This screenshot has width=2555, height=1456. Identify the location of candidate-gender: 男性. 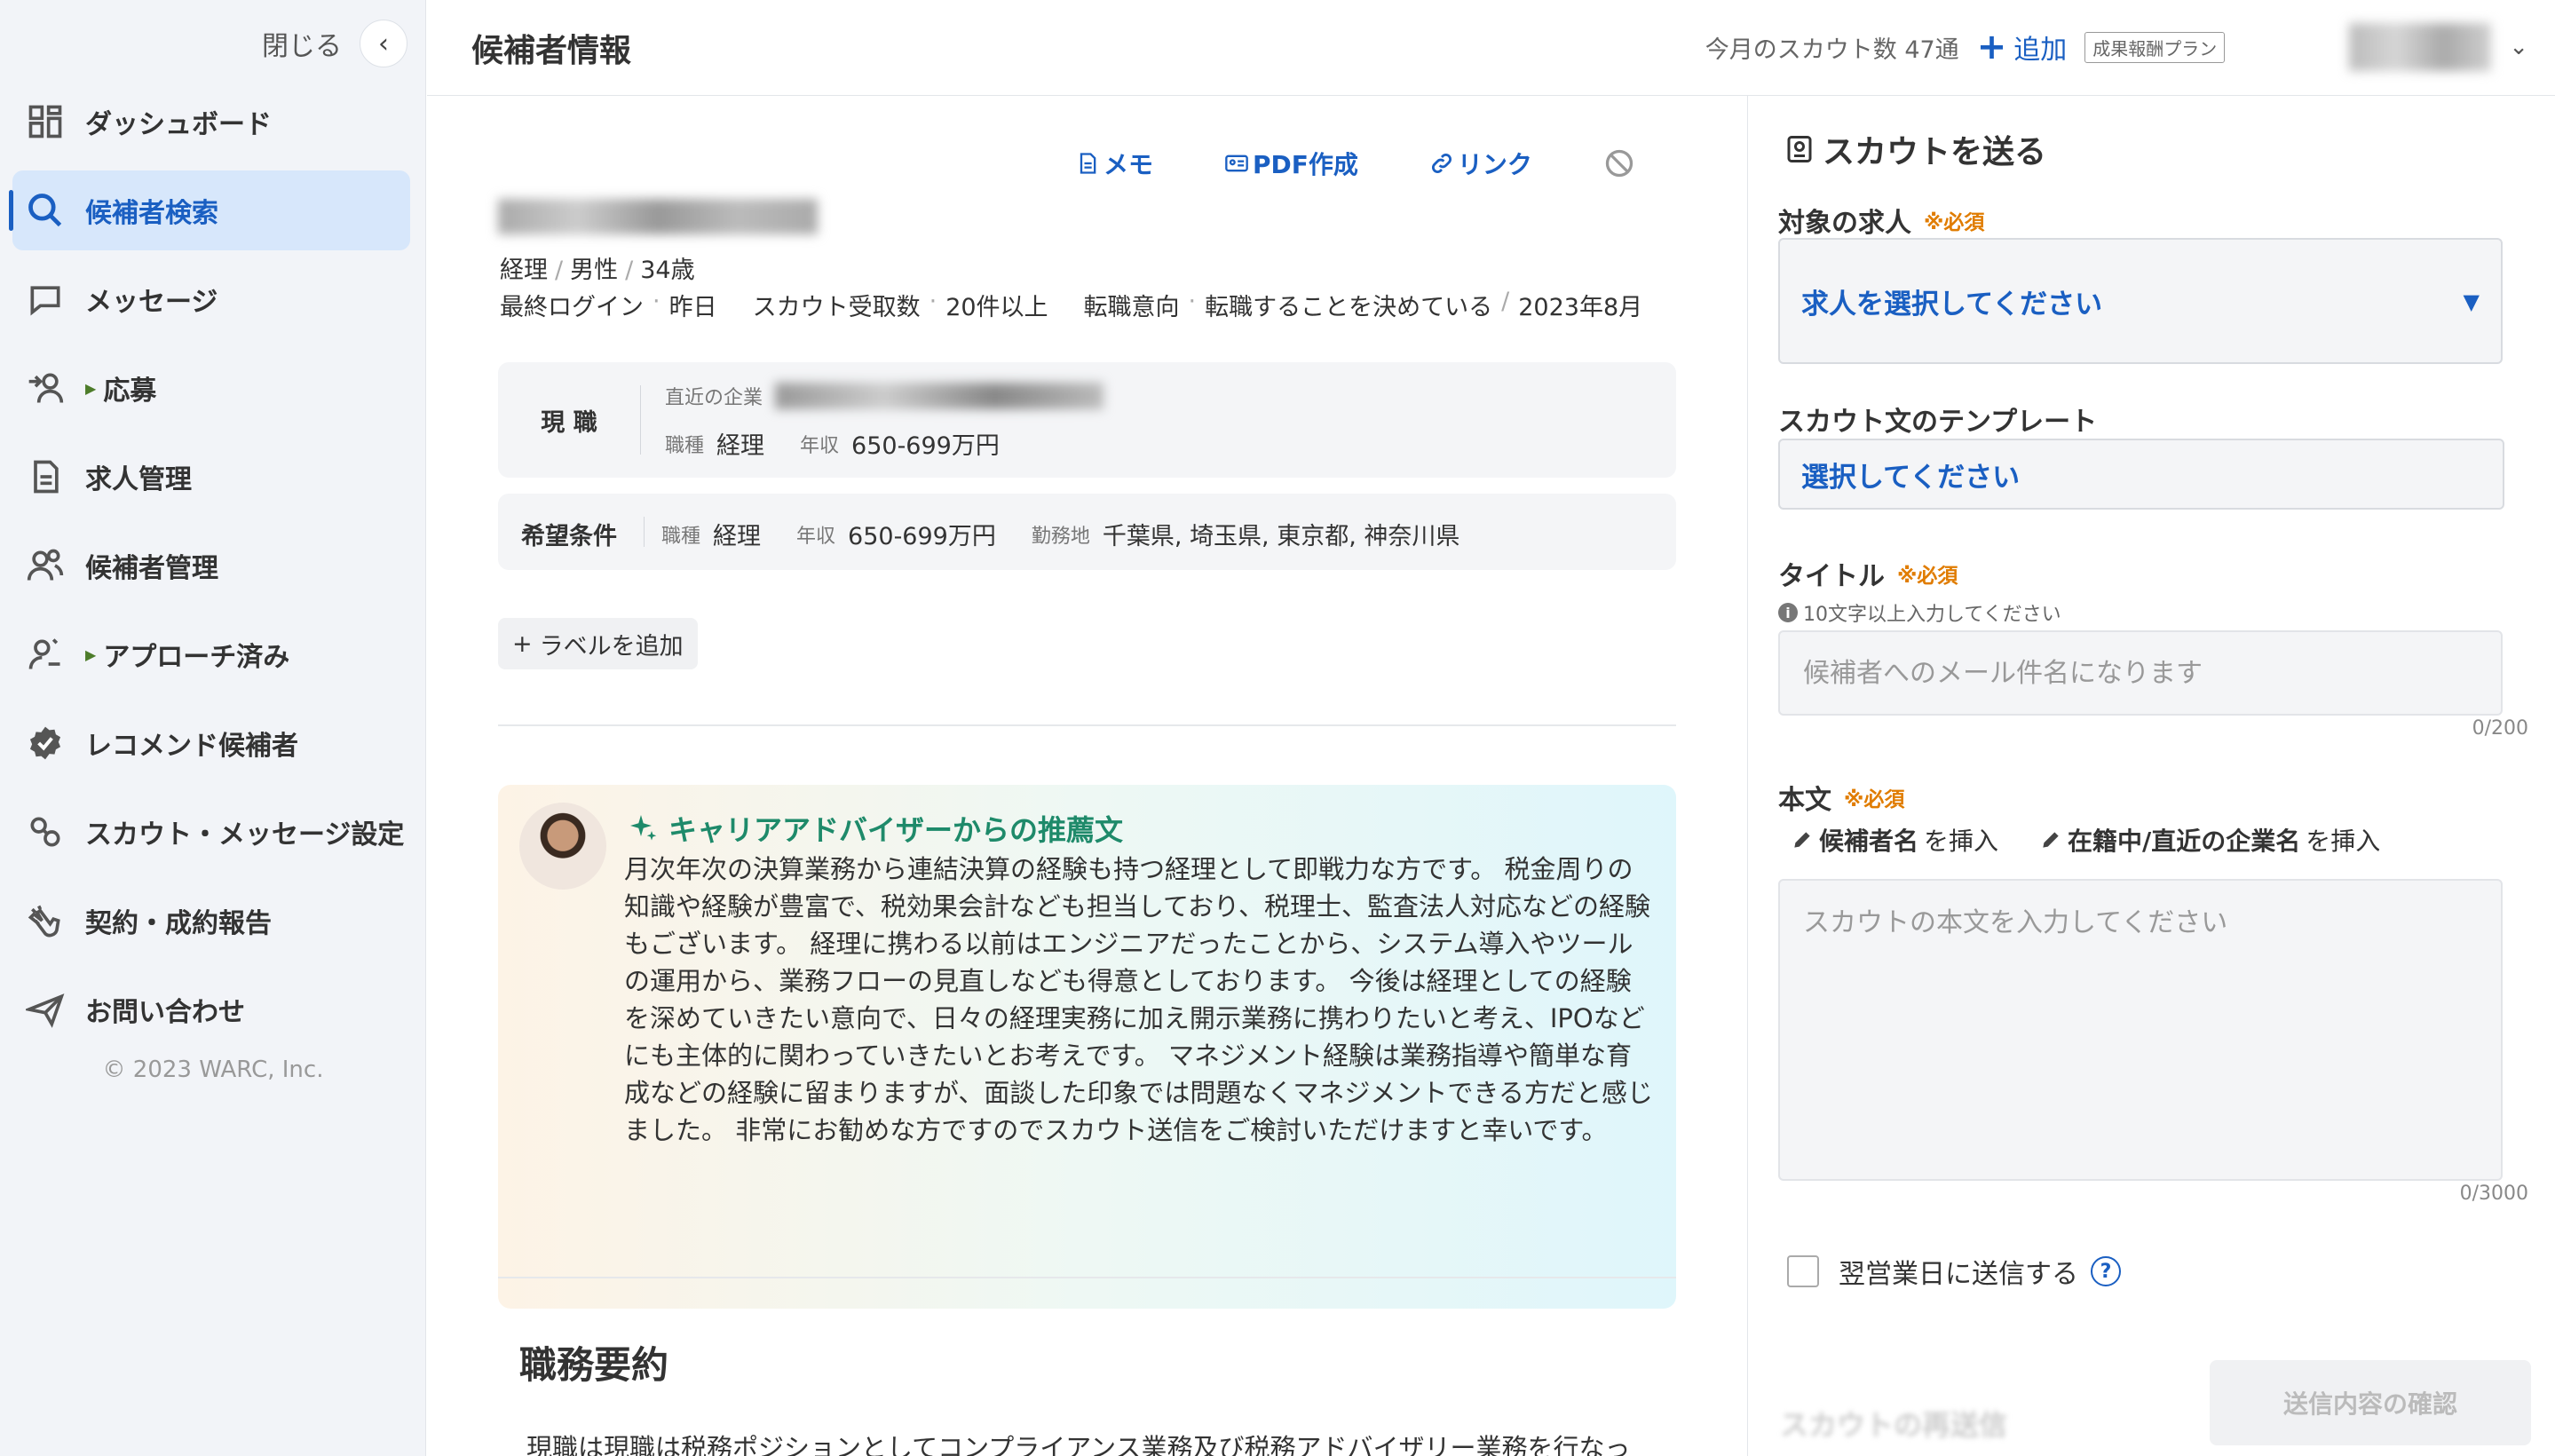
(594, 270).